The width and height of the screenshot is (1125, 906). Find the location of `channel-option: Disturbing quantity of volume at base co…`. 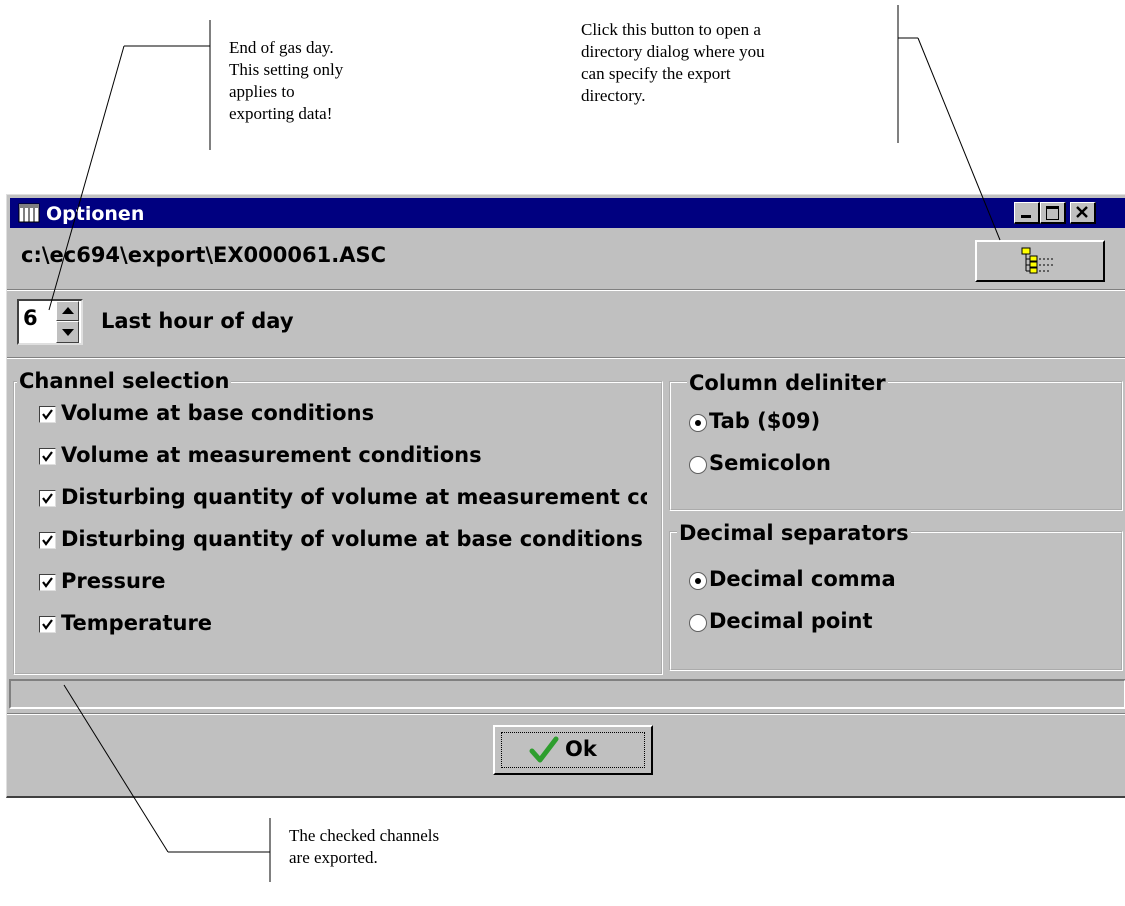

channel-option: Disturbing quantity of volume at base co… is located at coordinates (347, 542).